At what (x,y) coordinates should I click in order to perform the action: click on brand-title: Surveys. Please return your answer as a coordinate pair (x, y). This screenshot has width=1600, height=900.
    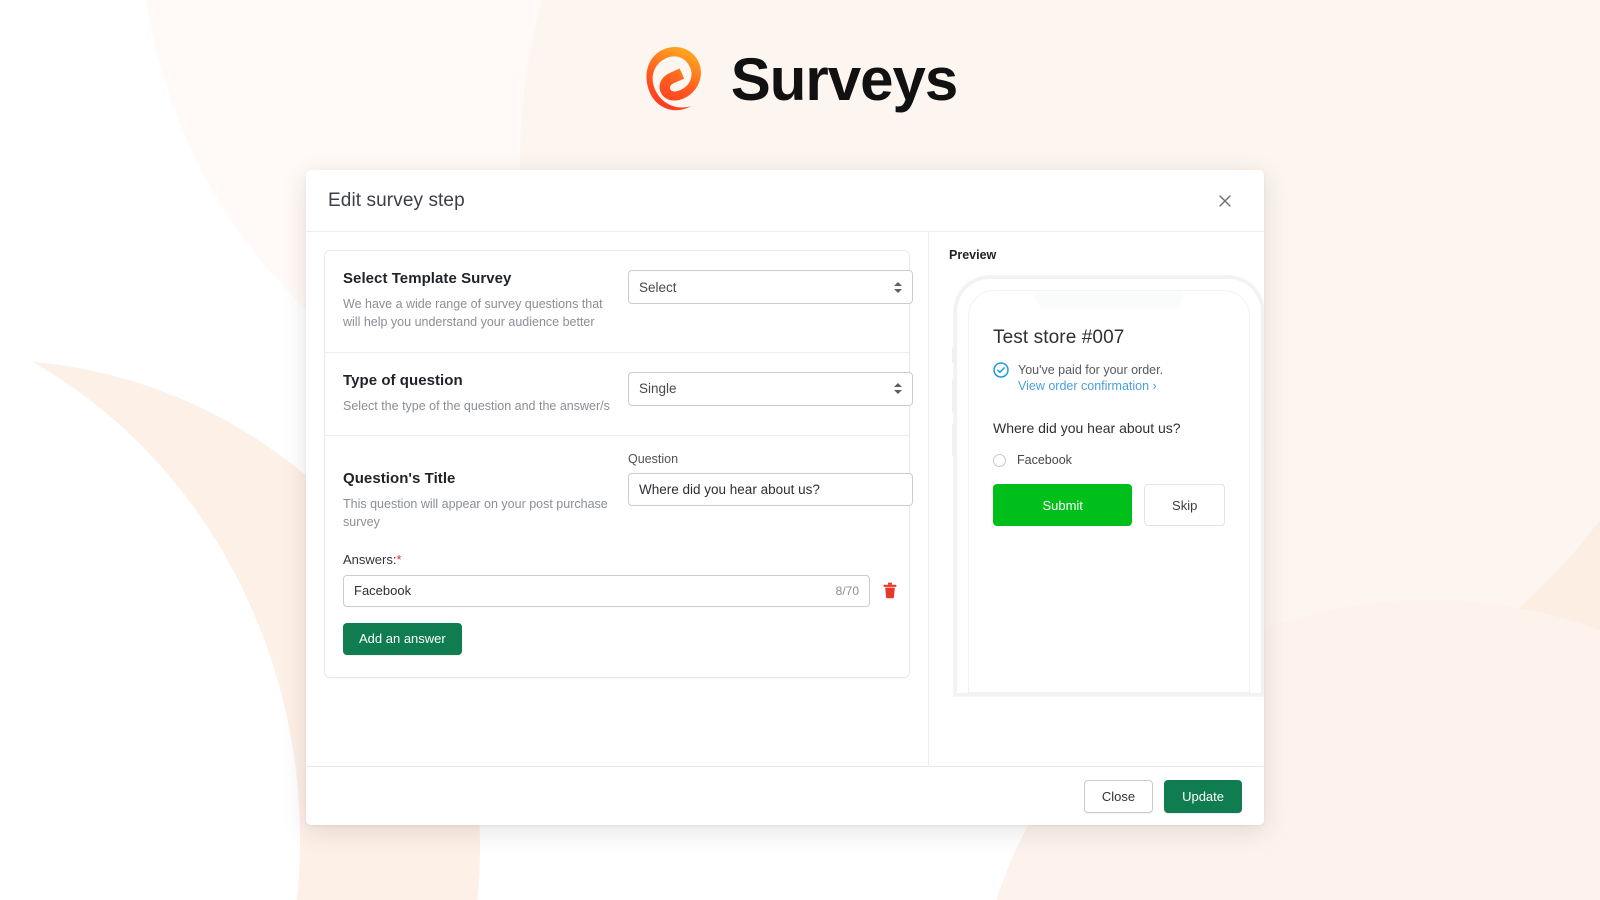
    Looking at the image, I should click on (844, 79).